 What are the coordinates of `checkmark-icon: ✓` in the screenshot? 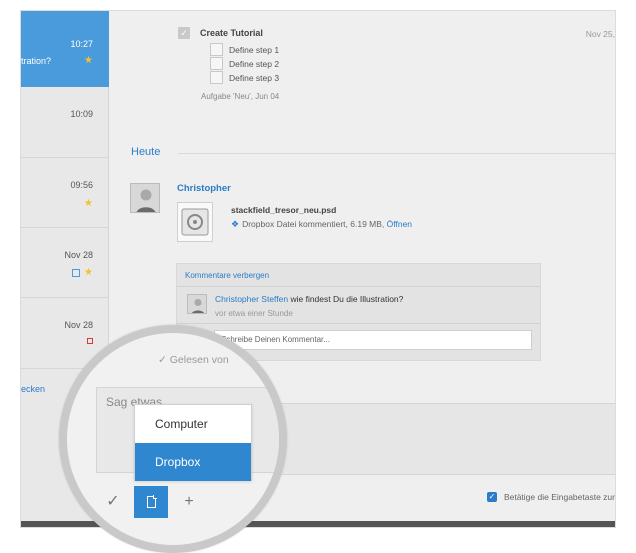 It's located at (162, 360).